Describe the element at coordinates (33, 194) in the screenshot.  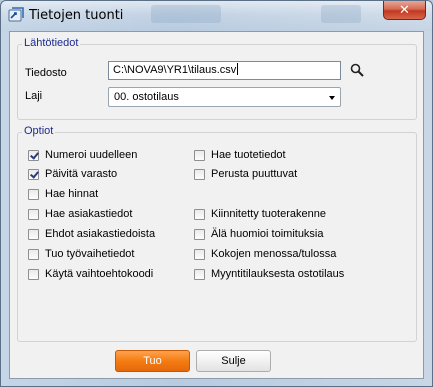
I see `fetch-prices-checkbox` at that location.